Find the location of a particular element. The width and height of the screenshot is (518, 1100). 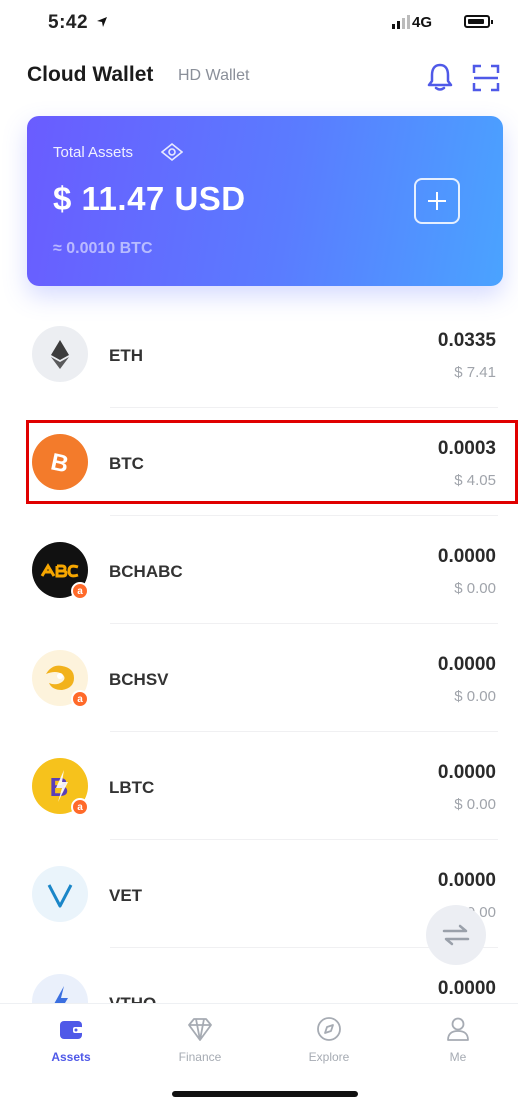

wallet-type-label: HD Wallet is located at coordinates (213, 76).